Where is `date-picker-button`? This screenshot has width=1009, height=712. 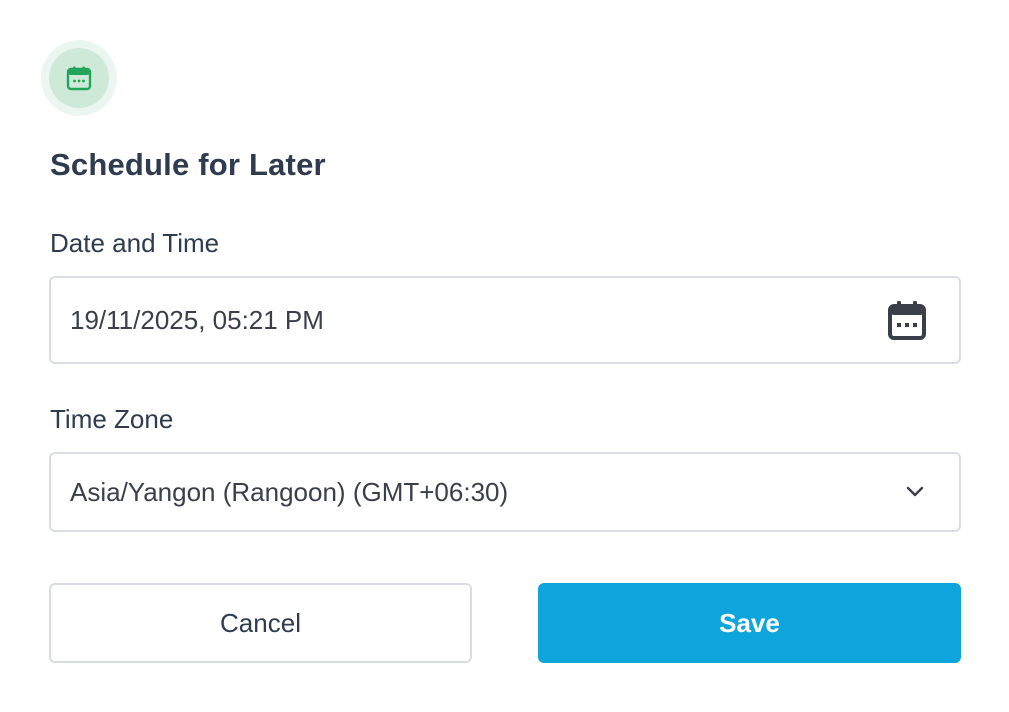 date-picker-button is located at coordinates (907, 320).